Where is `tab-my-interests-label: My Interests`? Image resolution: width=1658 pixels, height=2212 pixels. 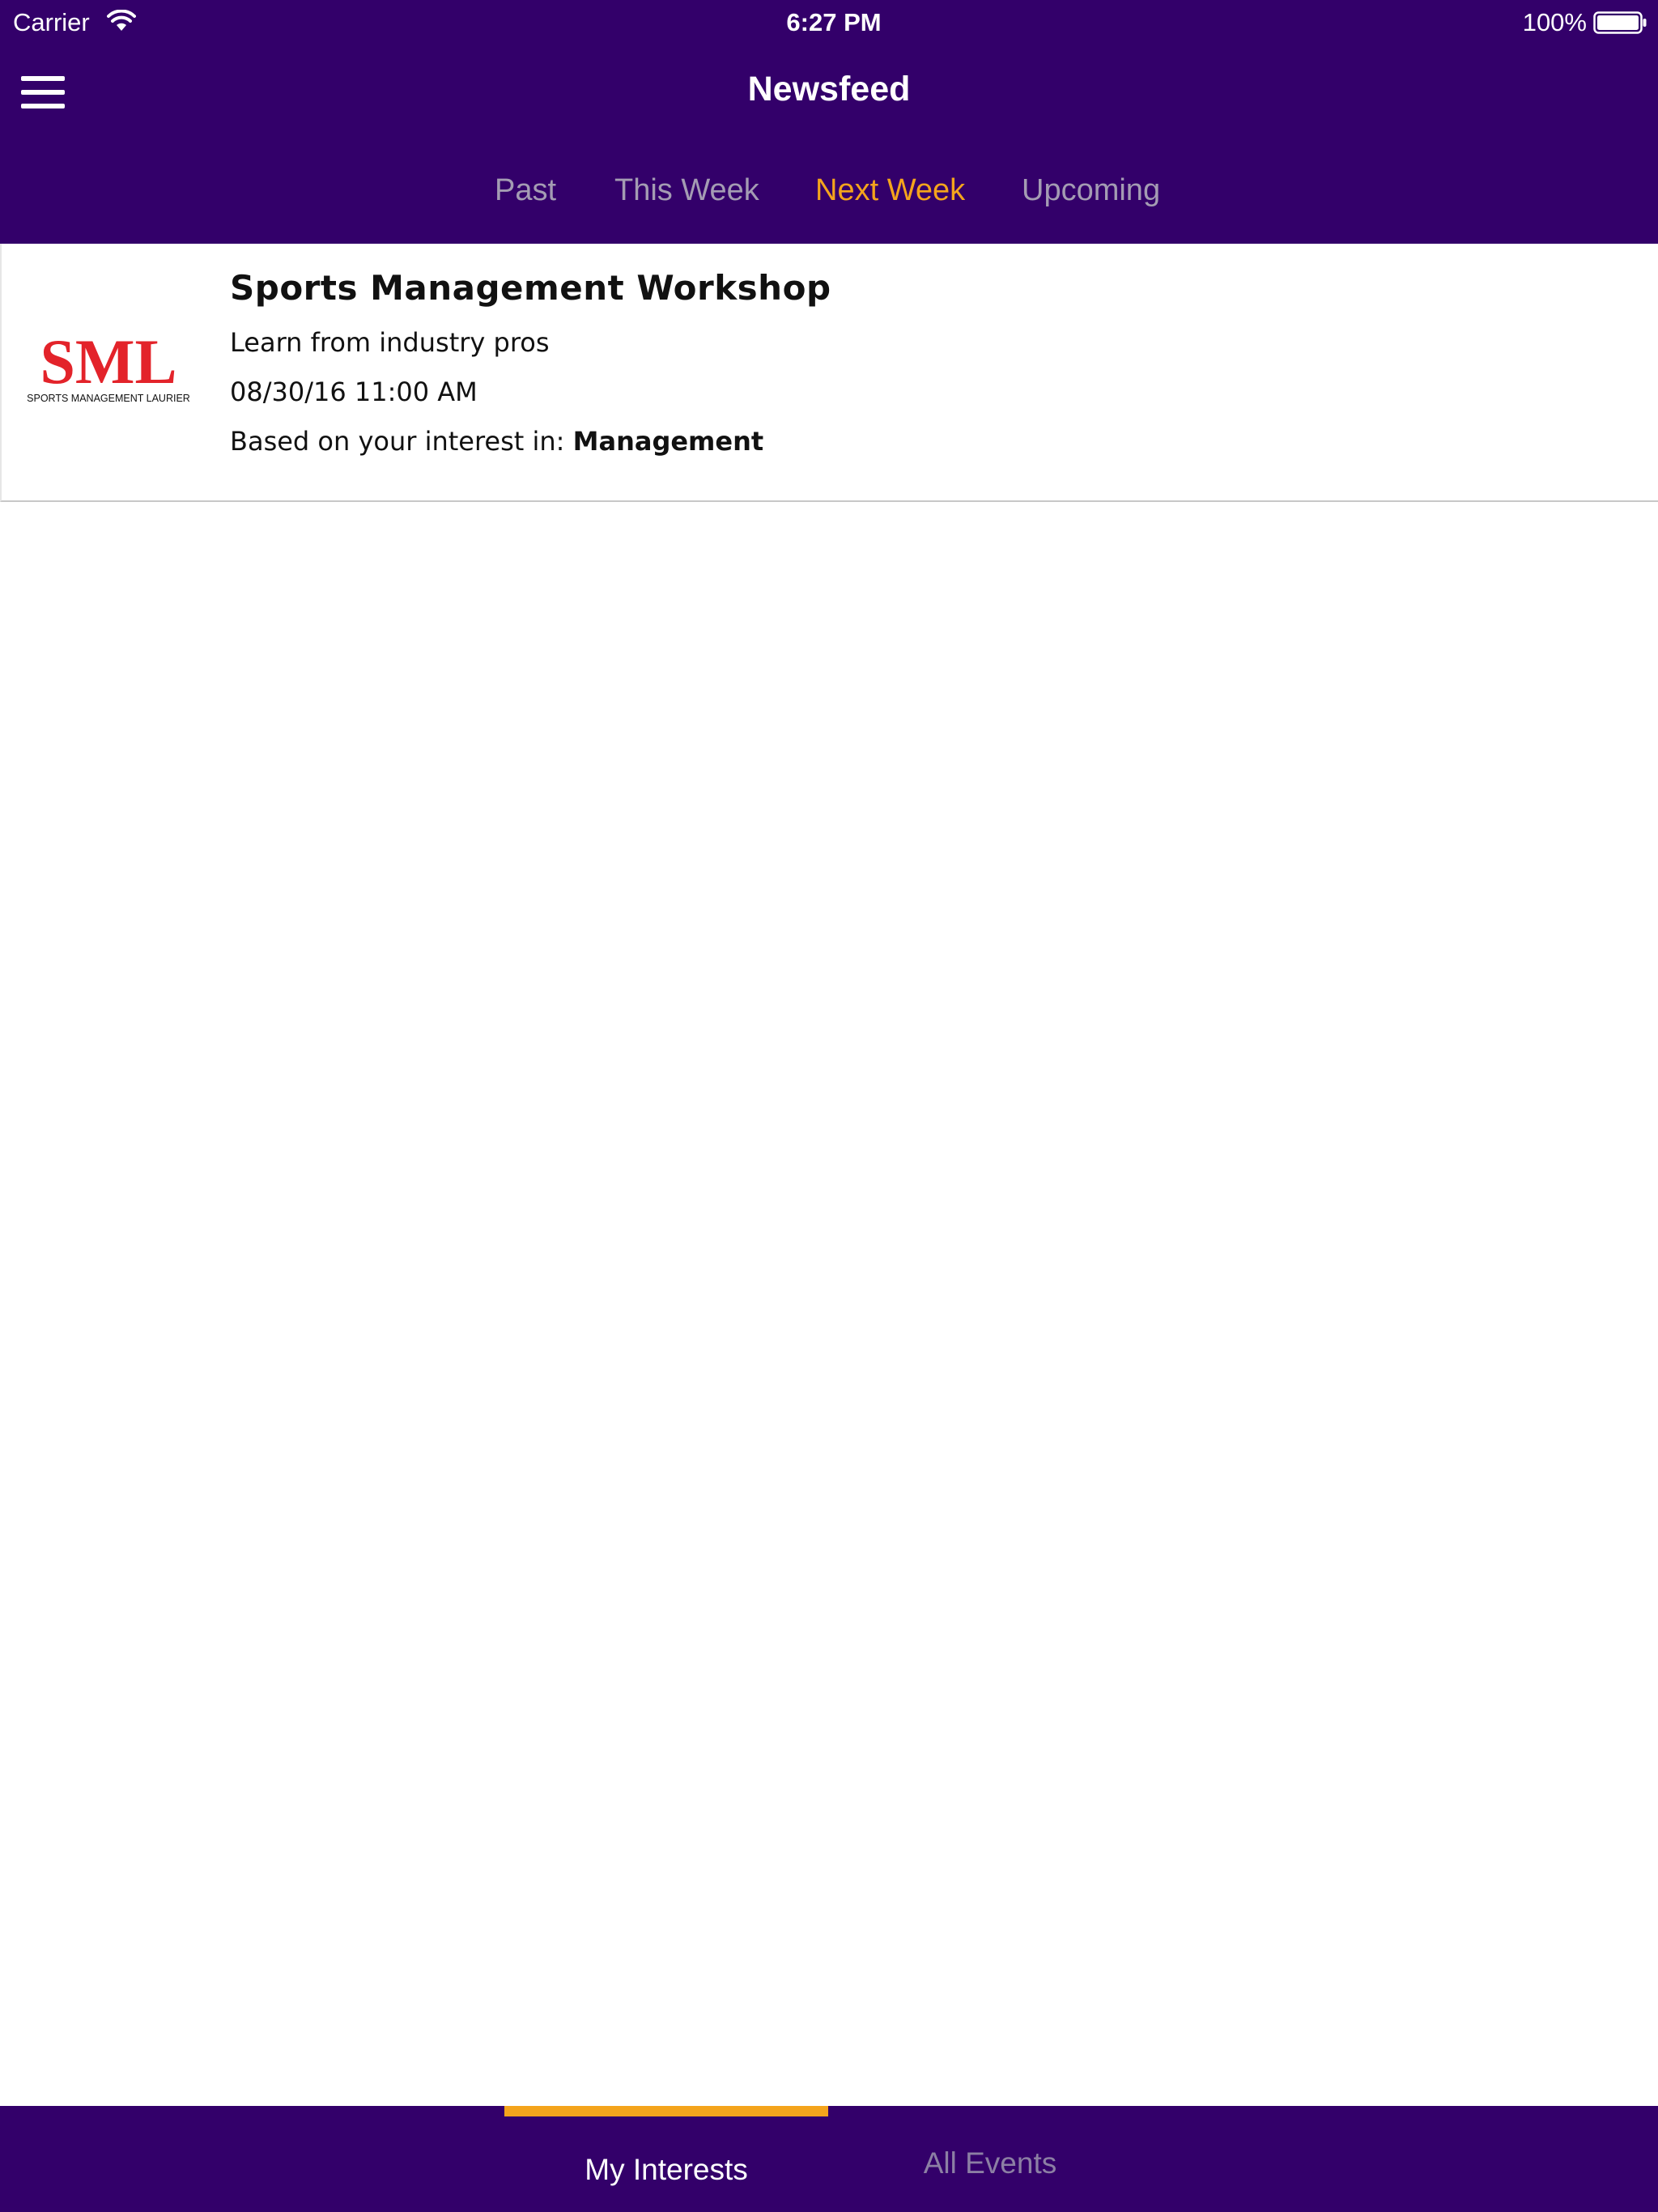
tab-my-interests-label: My Interests is located at coordinates (666, 2169).